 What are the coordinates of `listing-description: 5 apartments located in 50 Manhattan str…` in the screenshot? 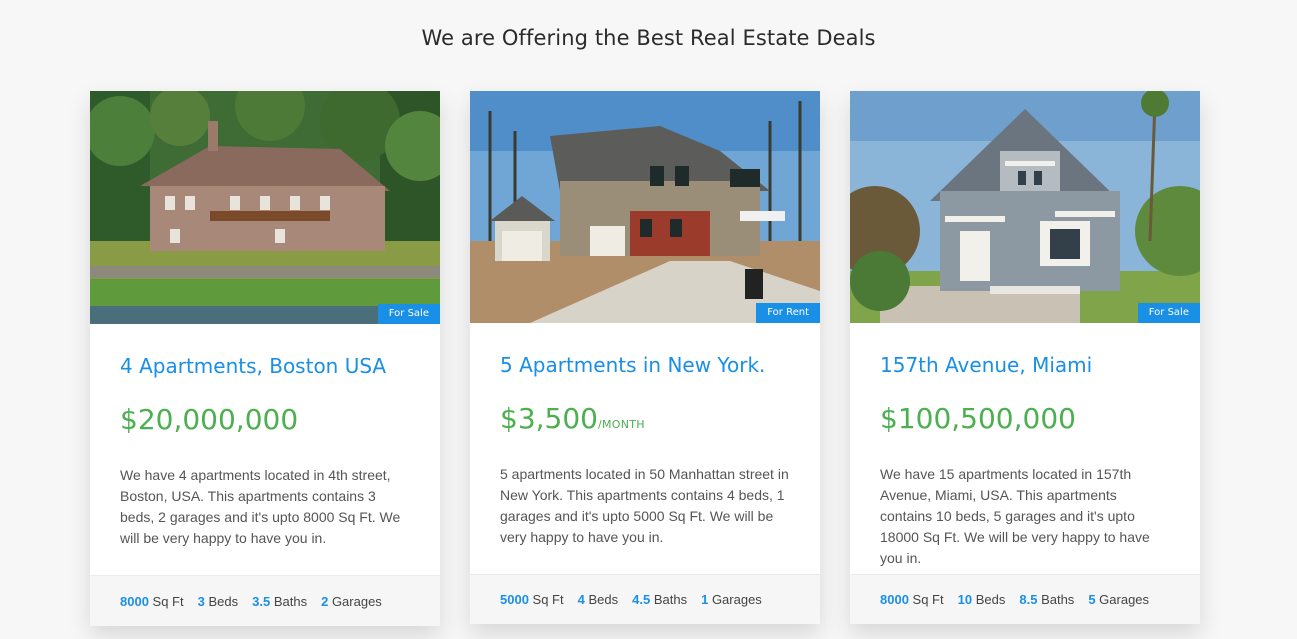 It's located at (644, 505).